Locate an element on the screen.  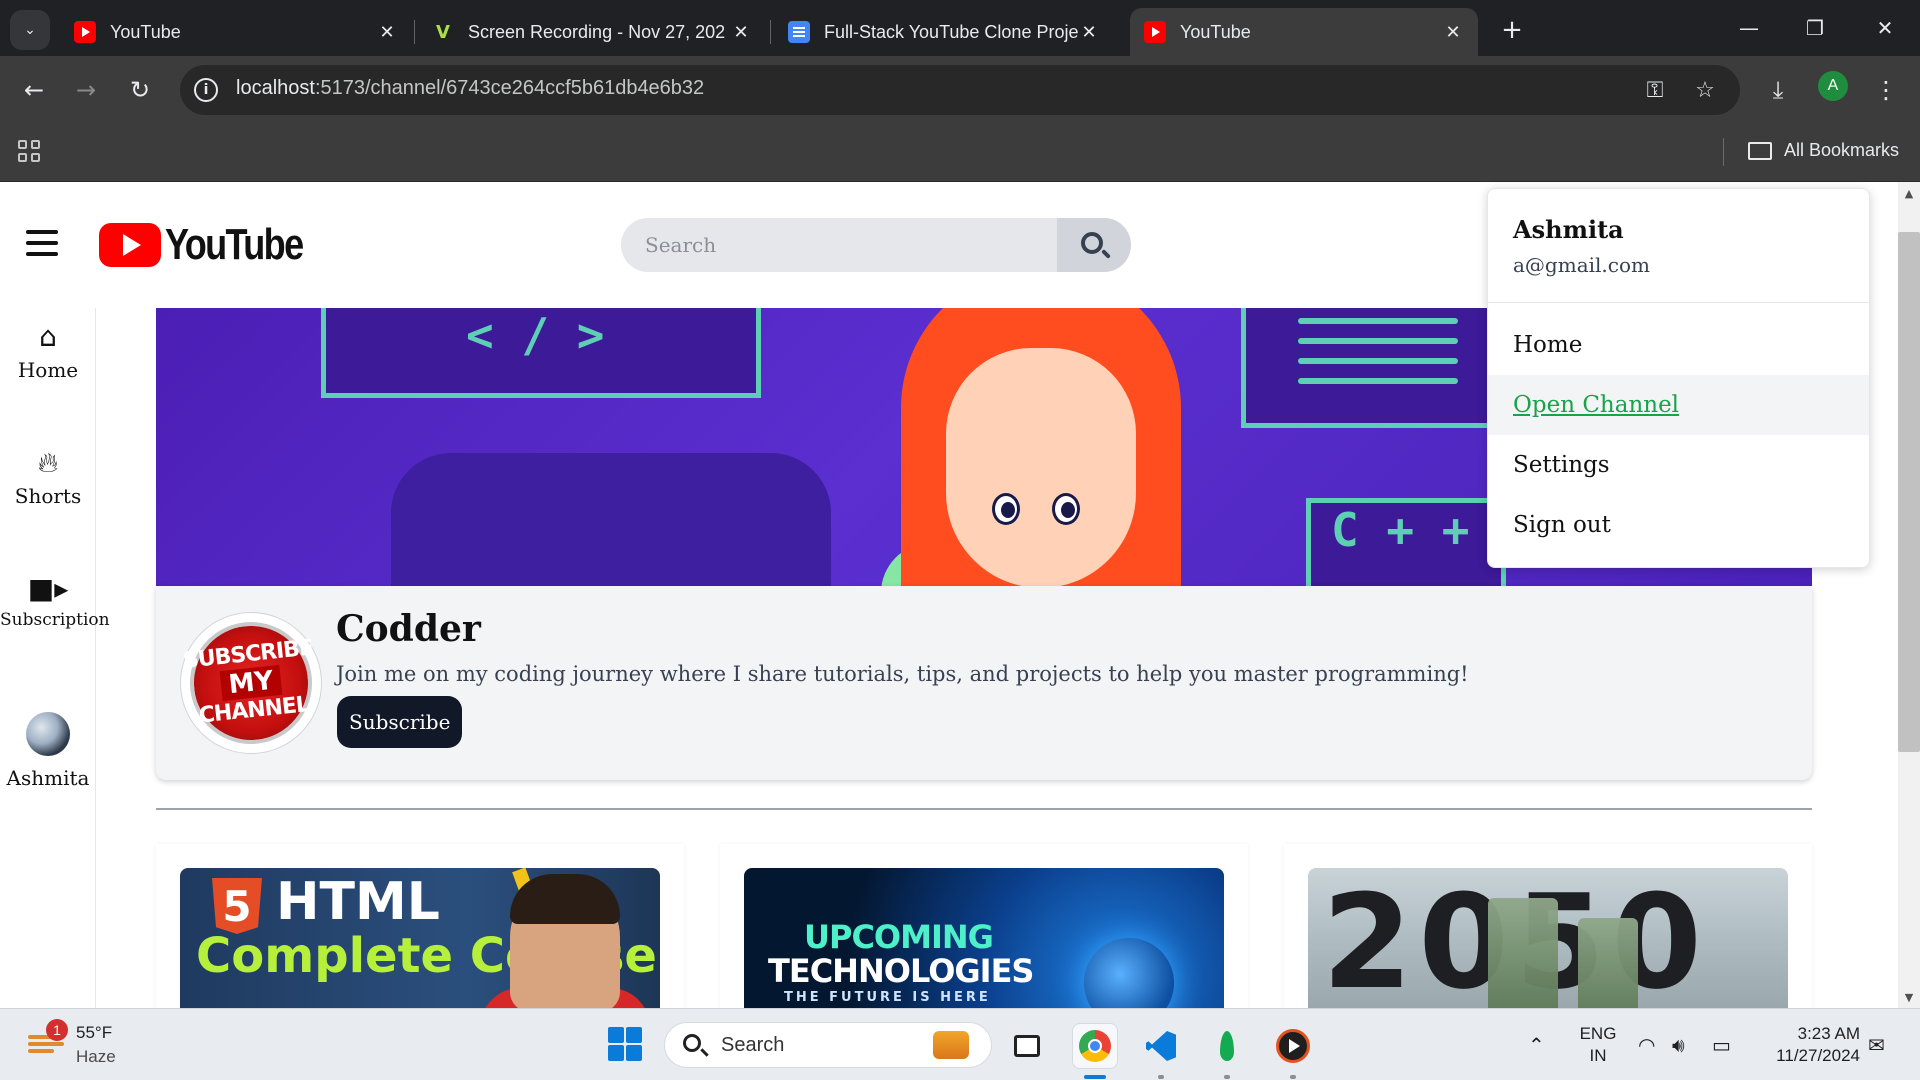
window-close-icon: ✕ is located at coordinates (1885, 28).